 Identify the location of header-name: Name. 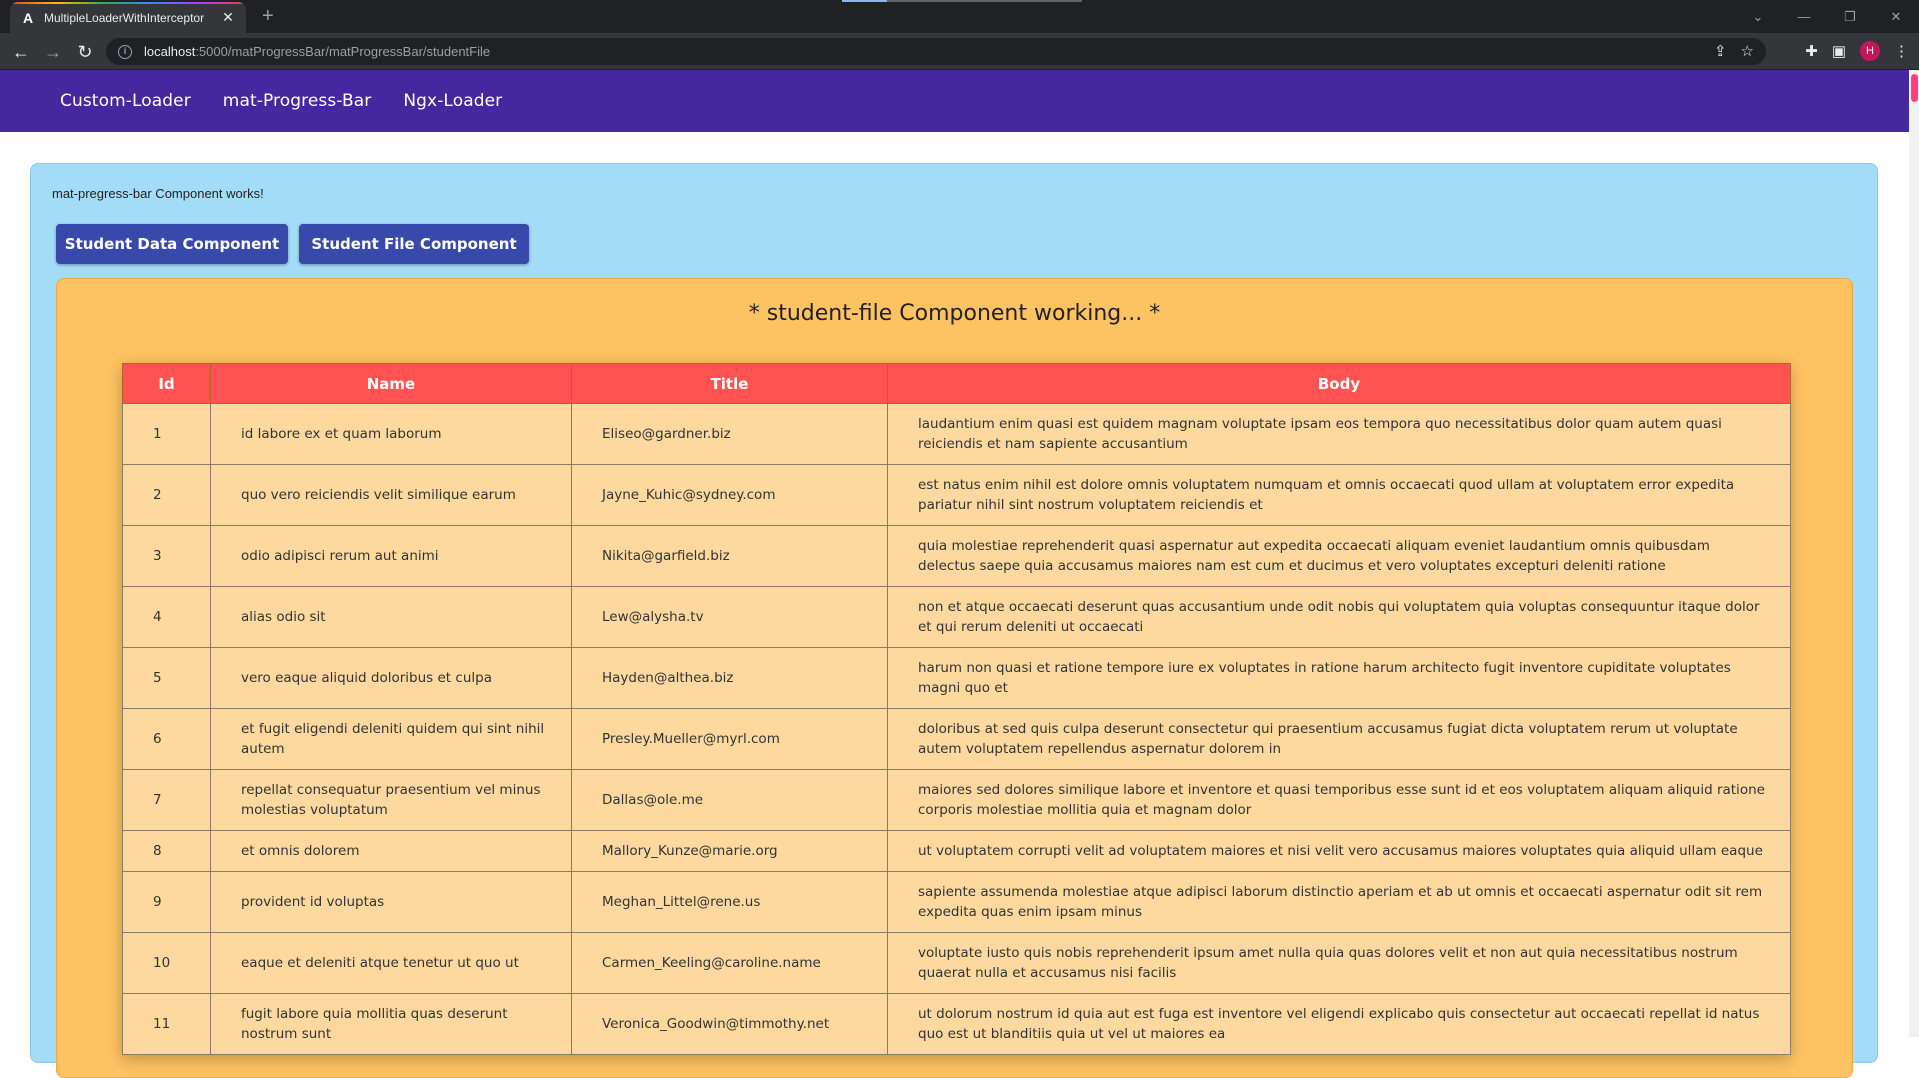
(391, 383).